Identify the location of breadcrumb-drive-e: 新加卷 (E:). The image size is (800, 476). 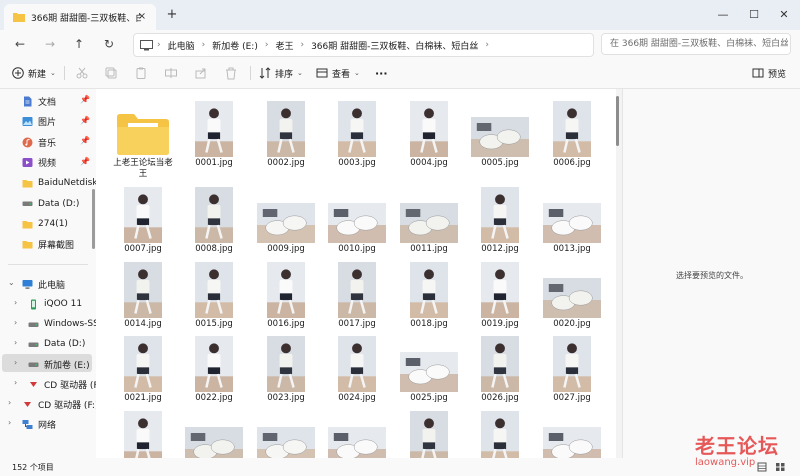
(235, 45).